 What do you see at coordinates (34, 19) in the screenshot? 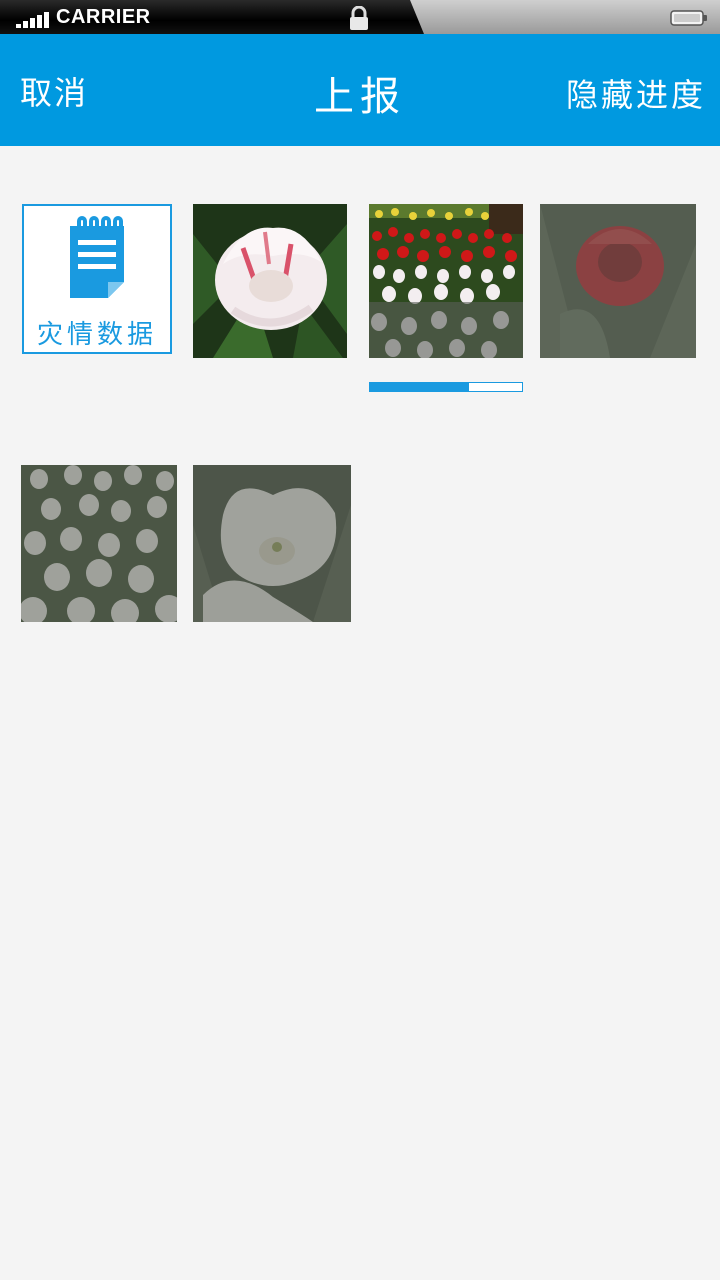
I see `signal-bars-icon` at bounding box center [34, 19].